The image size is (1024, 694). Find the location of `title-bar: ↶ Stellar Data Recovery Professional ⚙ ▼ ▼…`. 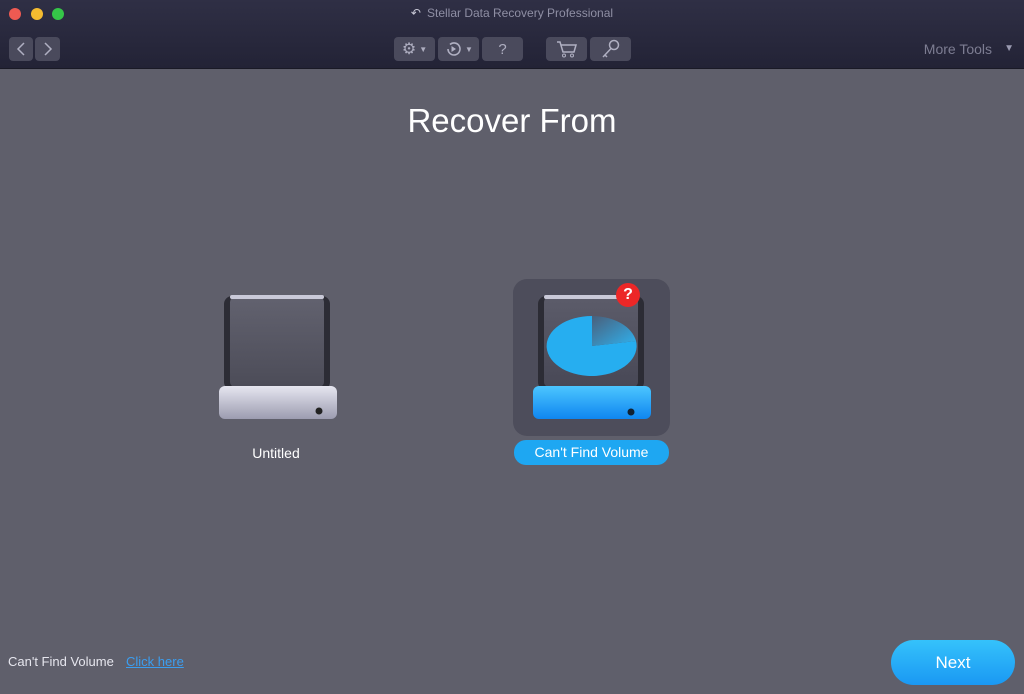

title-bar: ↶ Stellar Data Recovery Professional ⚙ ▼ ▼… is located at coordinates (512, 34).